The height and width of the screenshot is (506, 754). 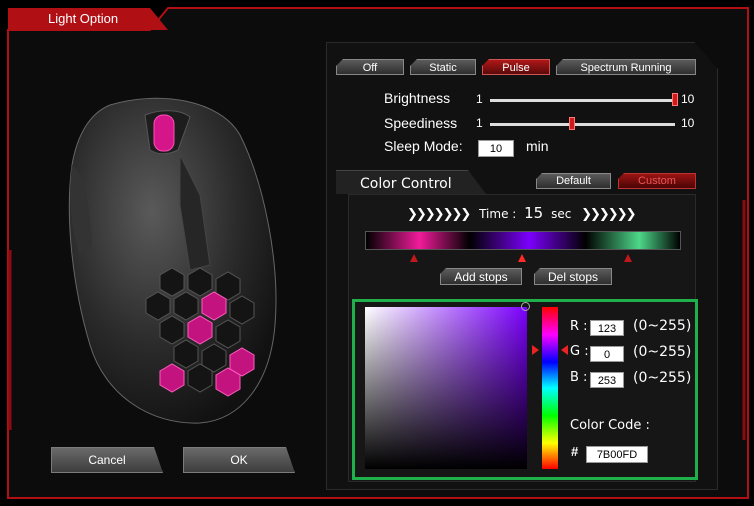 What do you see at coordinates (607, 380) in the screenshot?
I see `b-input: 253` at bounding box center [607, 380].